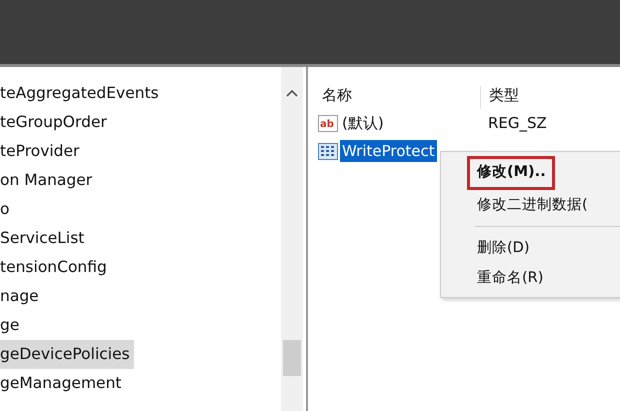 This screenshot has height=411, width=620. I want to click on value-type: REG_SZ, so click(517, 123).